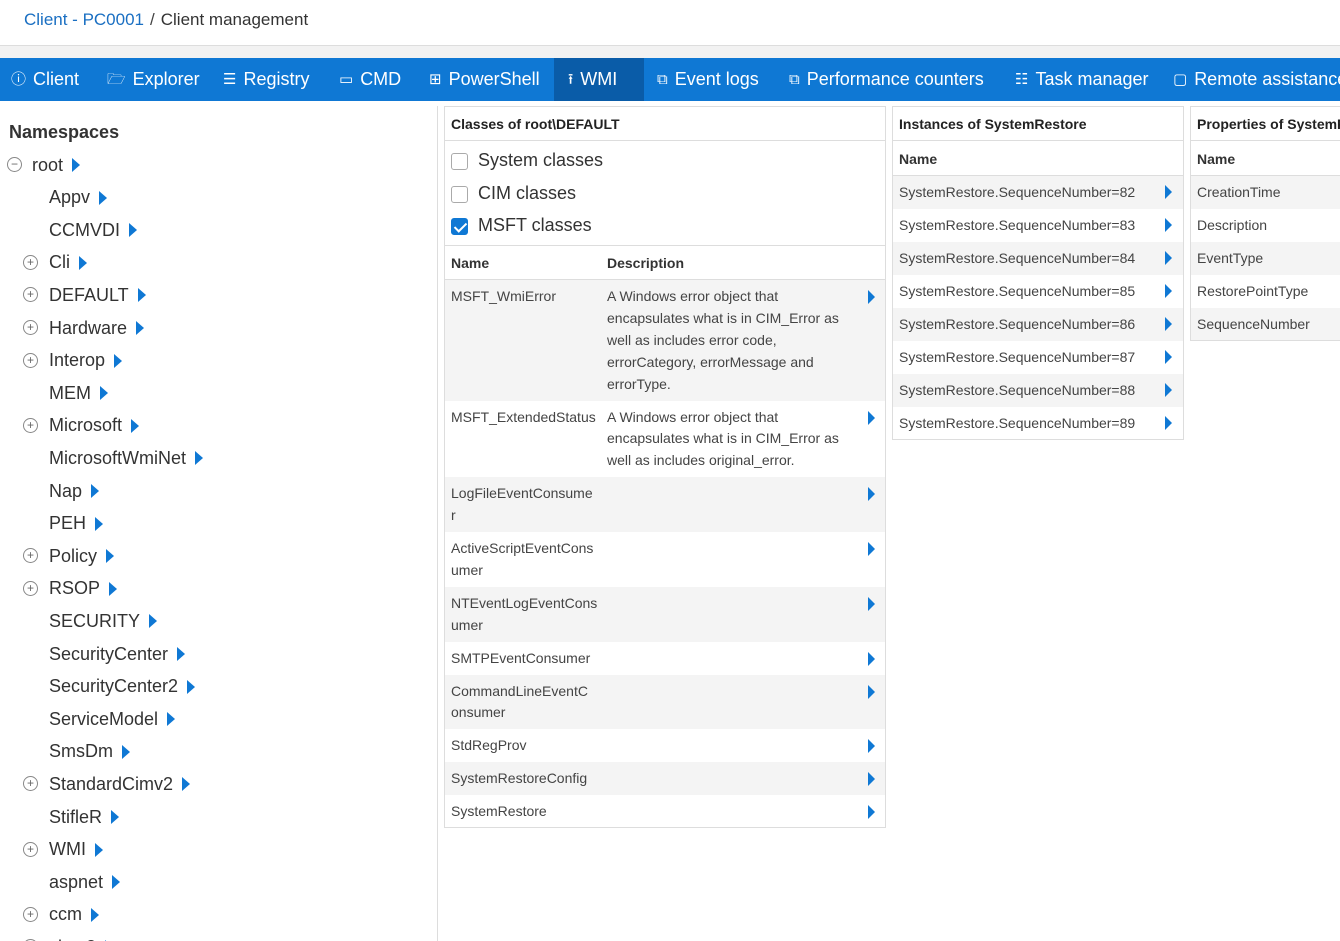 Image resolution: width=1340 pixels, height=941 pixels. Describe the element at coordinates (1265, 291) in the screenshot. I see `property-row: RestorePointType` at that location.